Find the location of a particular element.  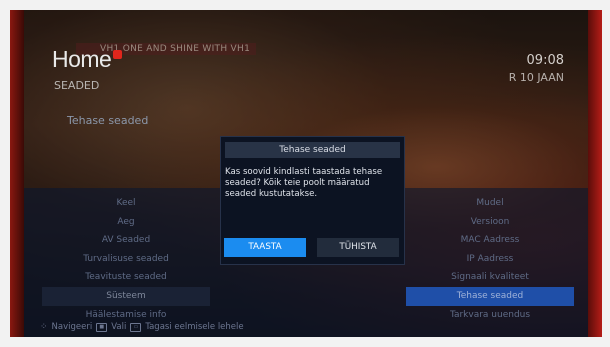

background-edge-right is located at coordinates (595, 173).